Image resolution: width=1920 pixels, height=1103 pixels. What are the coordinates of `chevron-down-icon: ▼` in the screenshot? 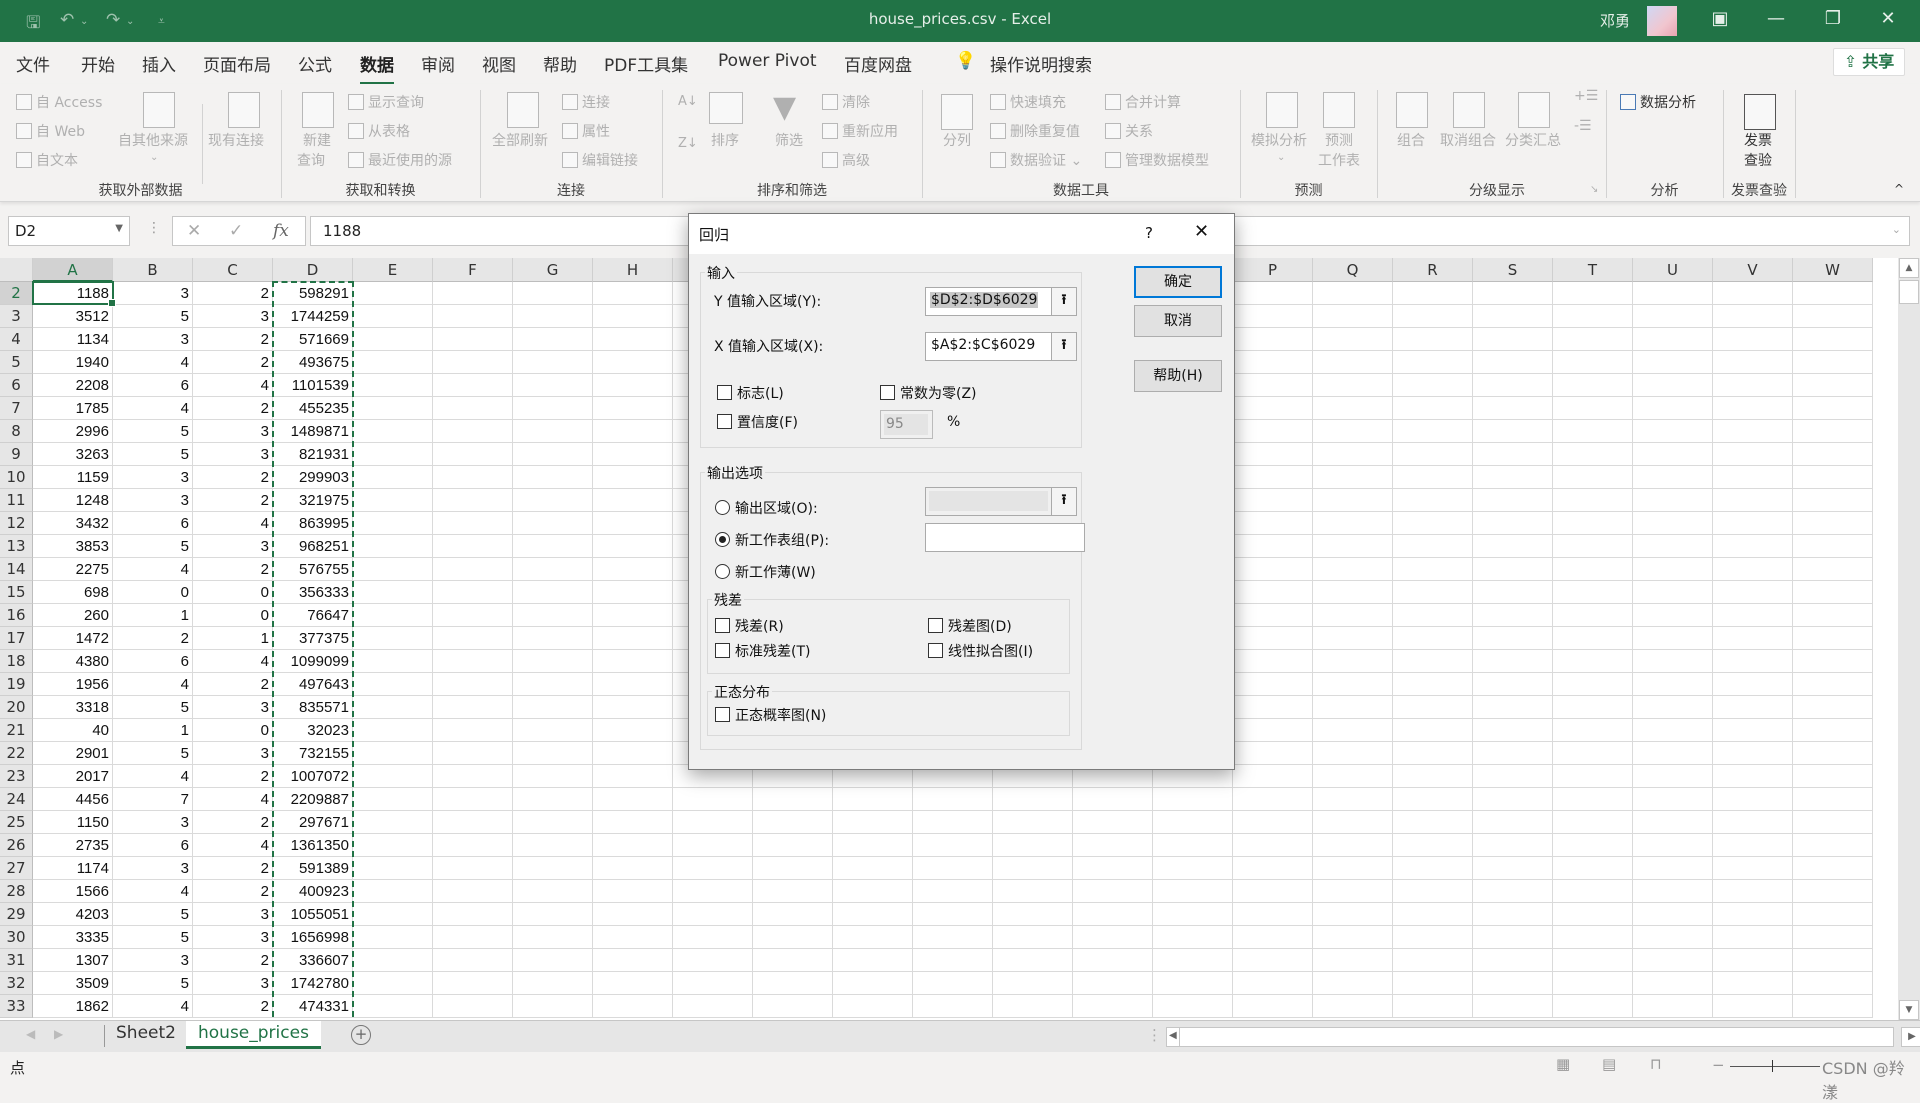 It's located at (119, 228).